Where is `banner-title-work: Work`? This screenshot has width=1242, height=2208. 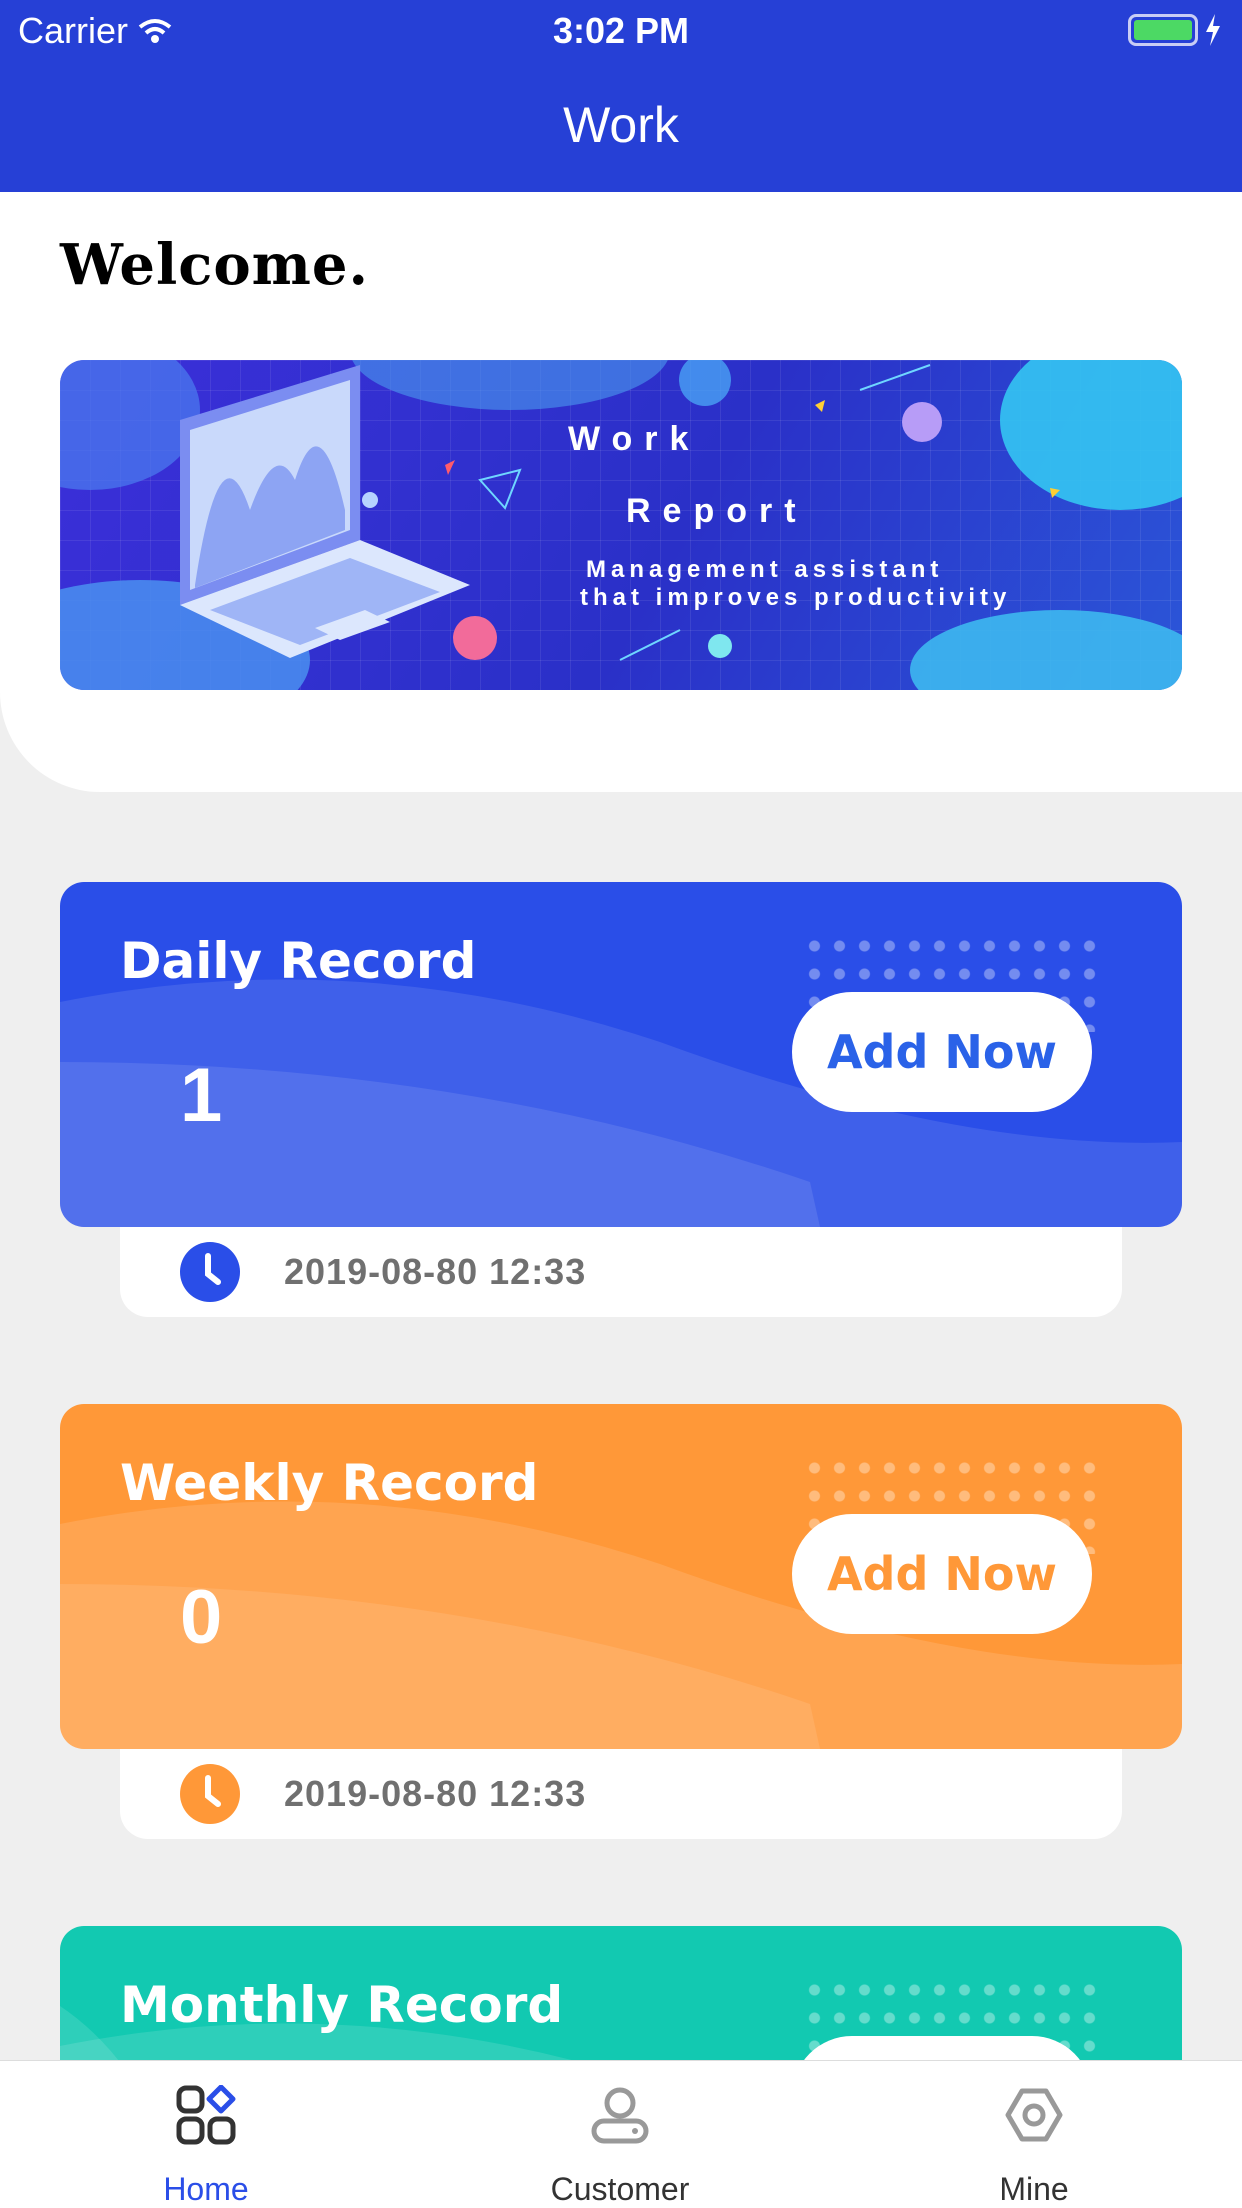 banner-title-work: Work is located at coordinates (634, 439).